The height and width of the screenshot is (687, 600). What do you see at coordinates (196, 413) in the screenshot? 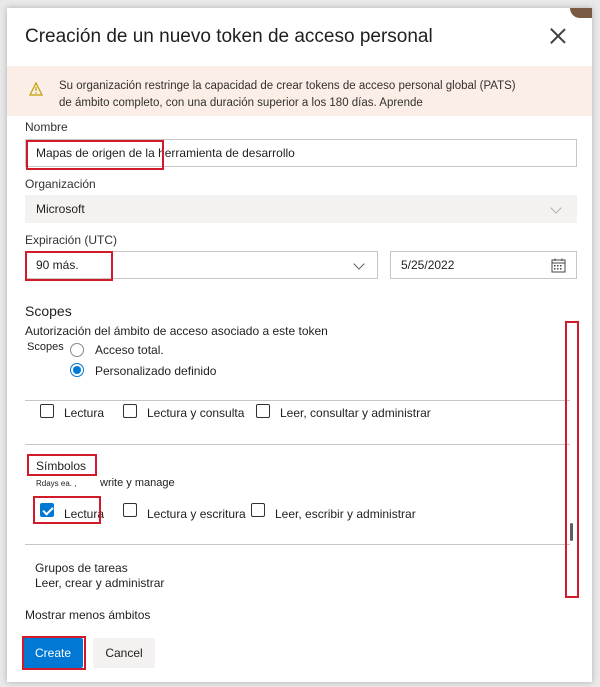
I see `checkbox-read-query-label: Lectura y consulta` at bounding box center [196, 413].